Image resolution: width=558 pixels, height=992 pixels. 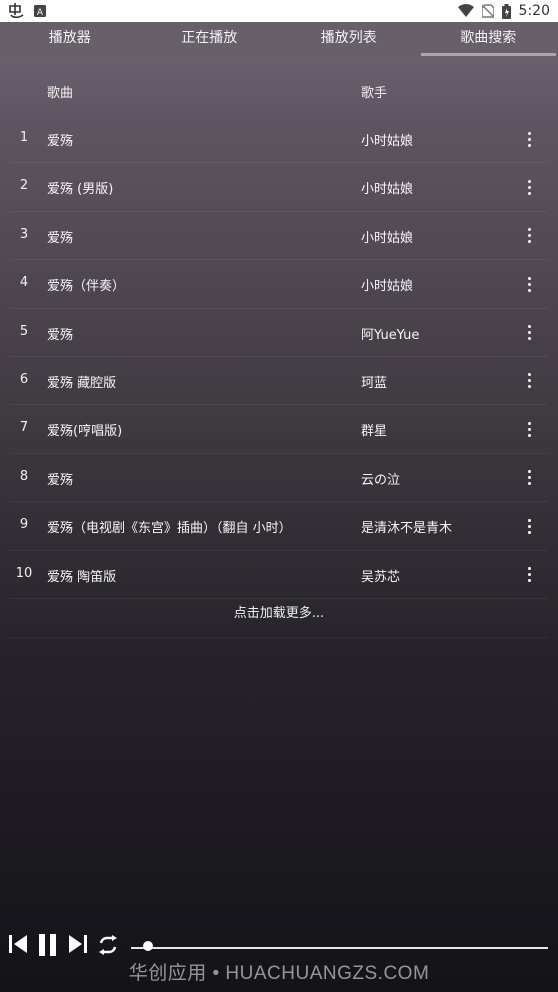 I want to click on header-artist-label: 歌手, so click(x=374, y=93).